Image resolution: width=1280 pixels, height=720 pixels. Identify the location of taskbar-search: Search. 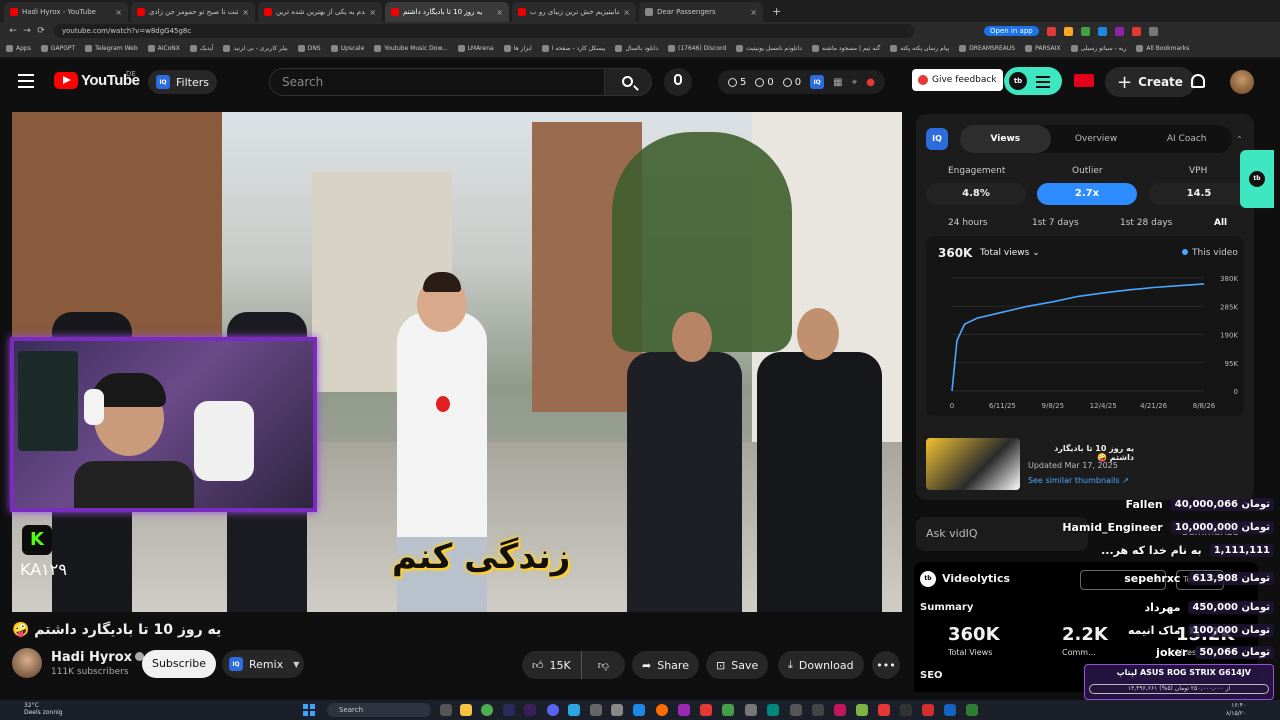
(379, 710).